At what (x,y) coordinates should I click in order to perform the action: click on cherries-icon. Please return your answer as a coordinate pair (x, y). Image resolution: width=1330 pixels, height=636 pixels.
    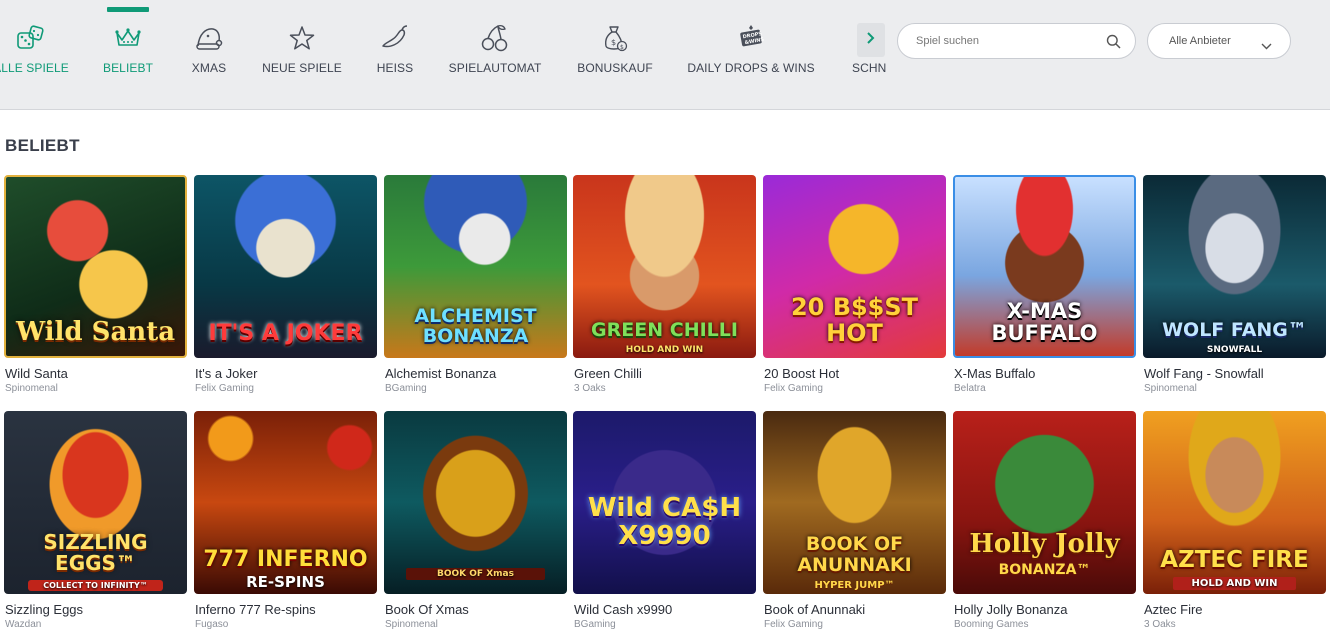
    Looking at the image, I should click on (495, 38).